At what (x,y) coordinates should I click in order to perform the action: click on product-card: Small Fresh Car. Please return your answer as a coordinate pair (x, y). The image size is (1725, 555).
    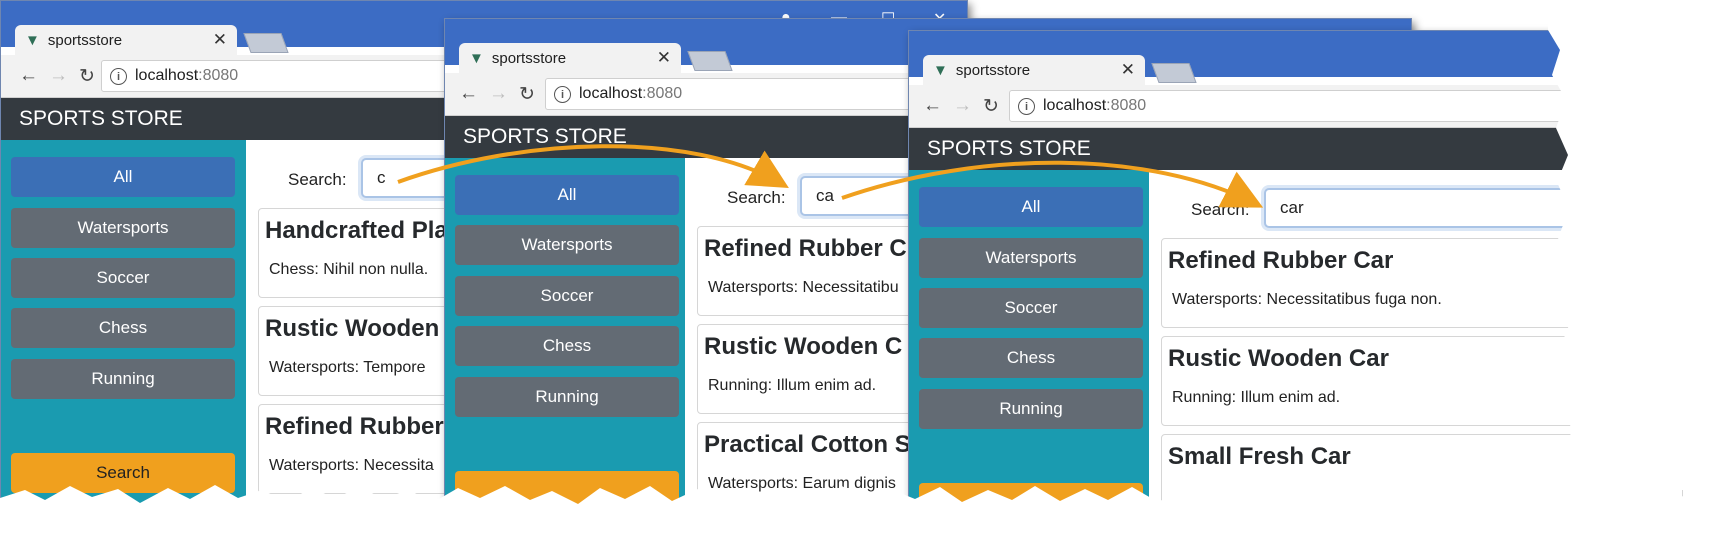
    Looking at the image, I should click on (1422, 479).